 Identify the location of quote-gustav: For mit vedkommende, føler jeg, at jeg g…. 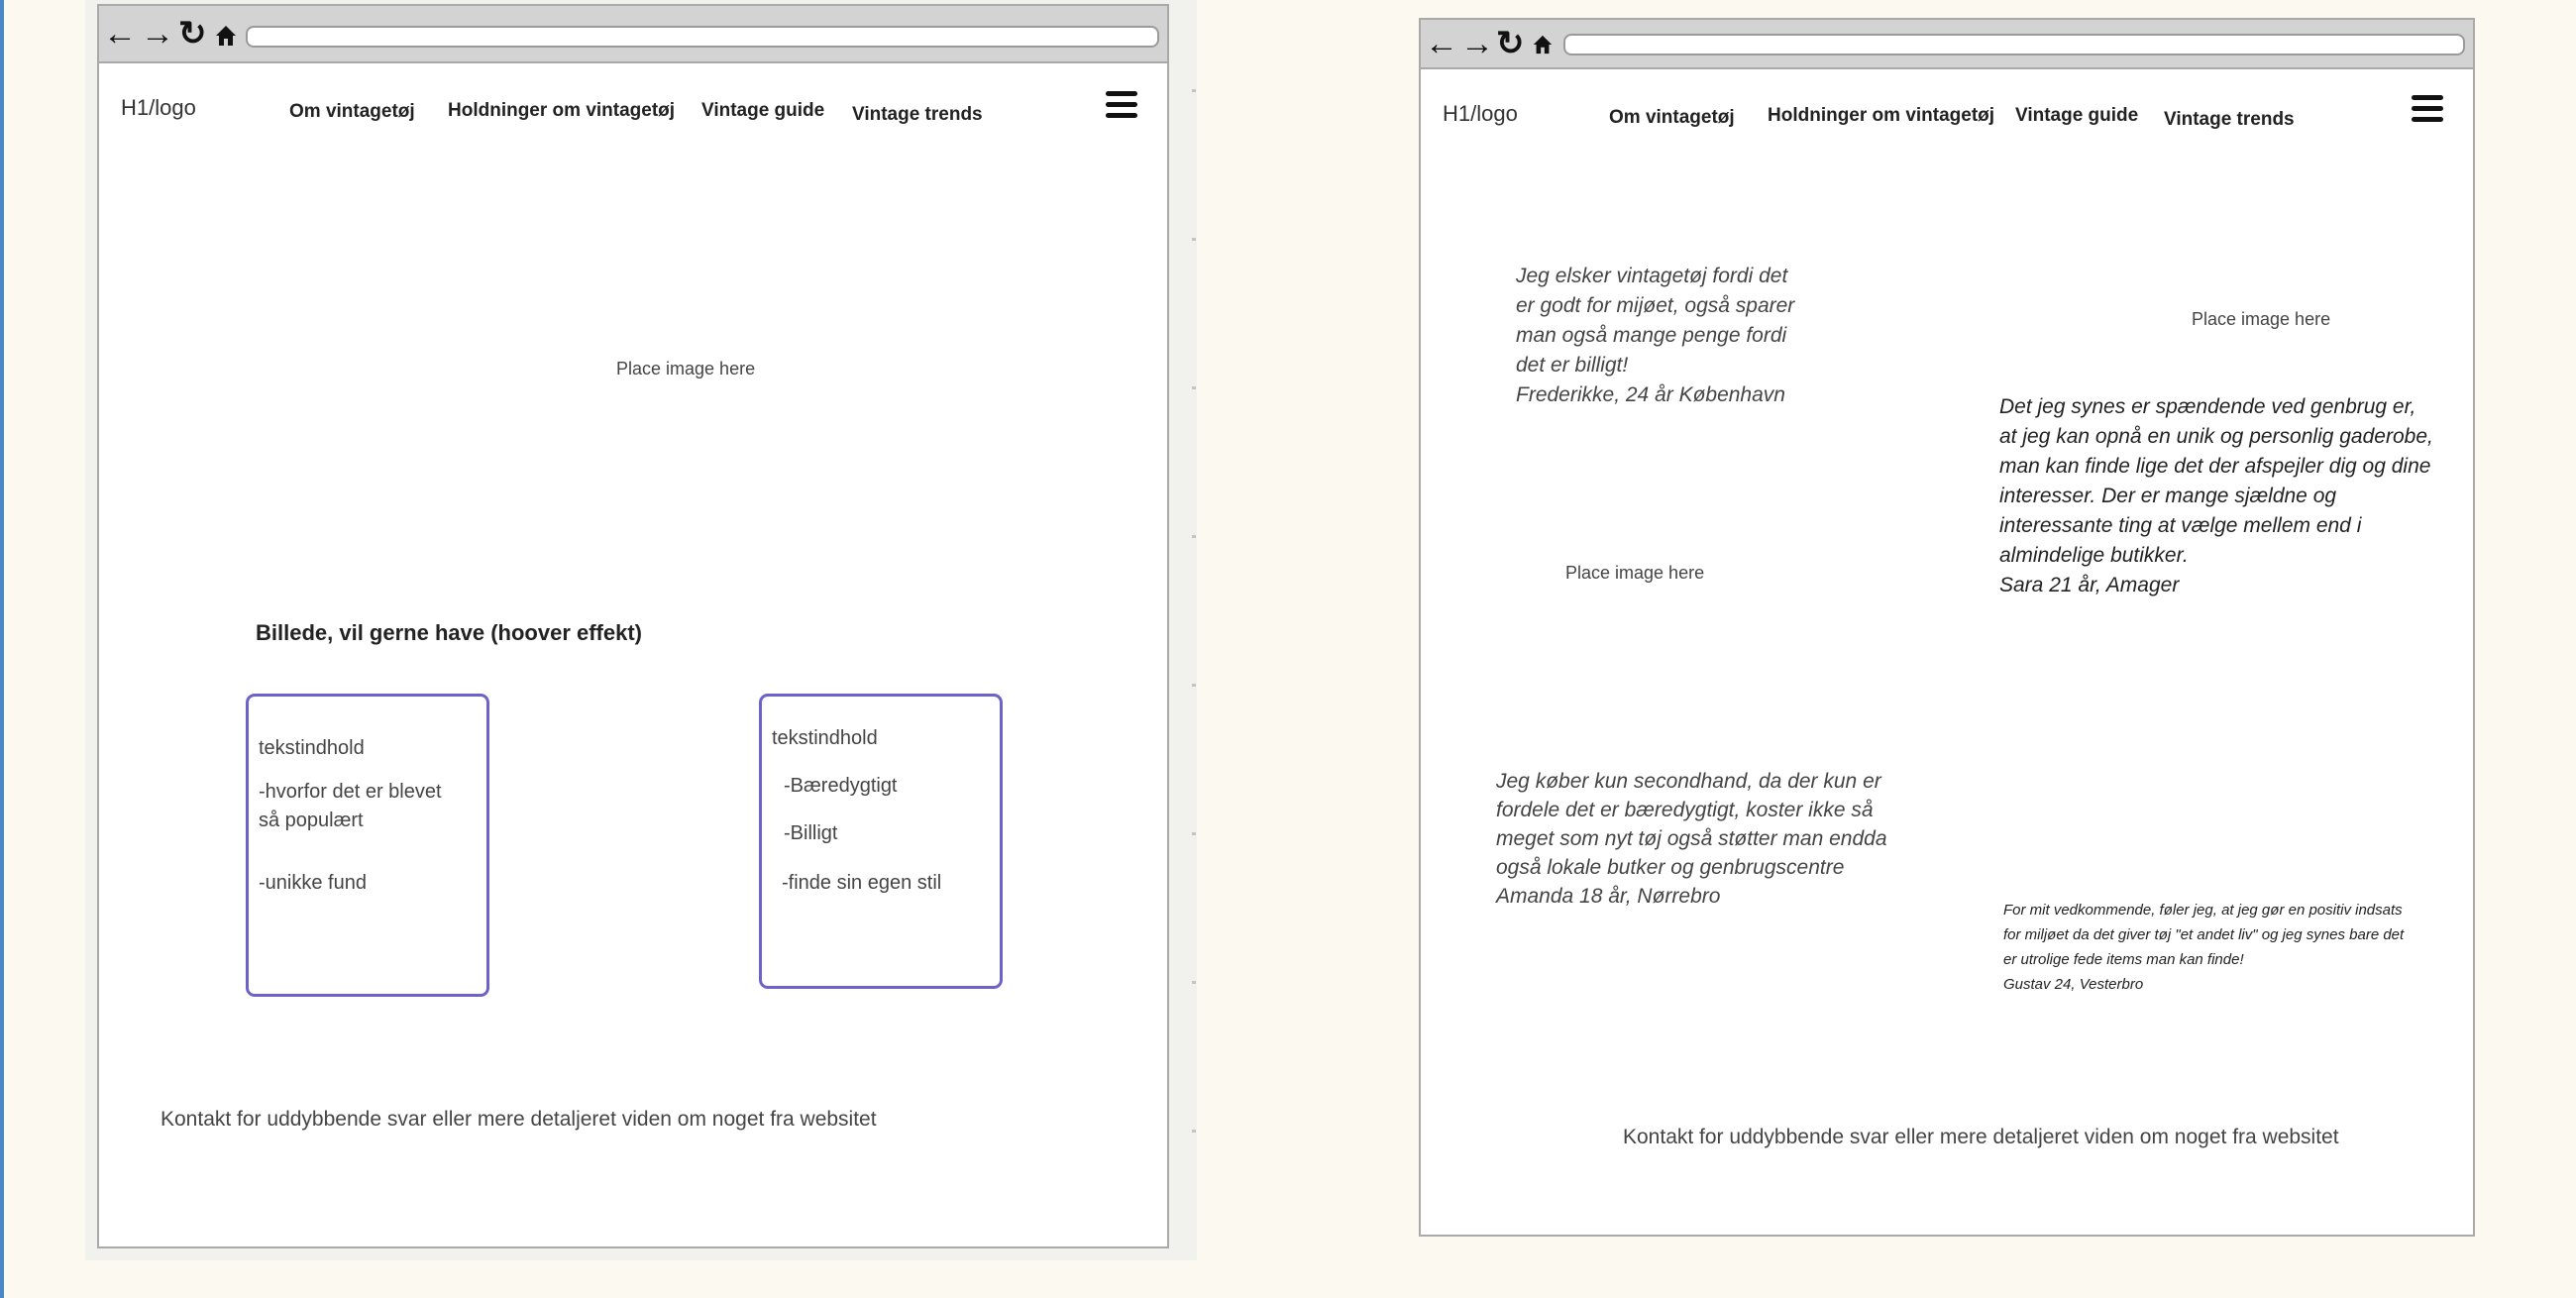
(2204, 947).